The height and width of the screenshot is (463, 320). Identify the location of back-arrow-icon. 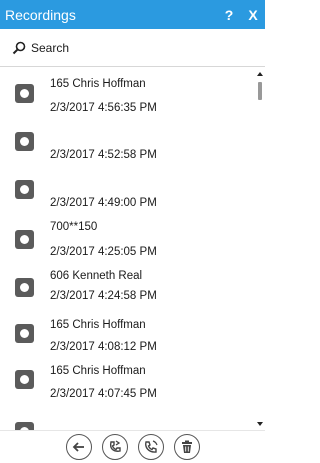
(78, 447).